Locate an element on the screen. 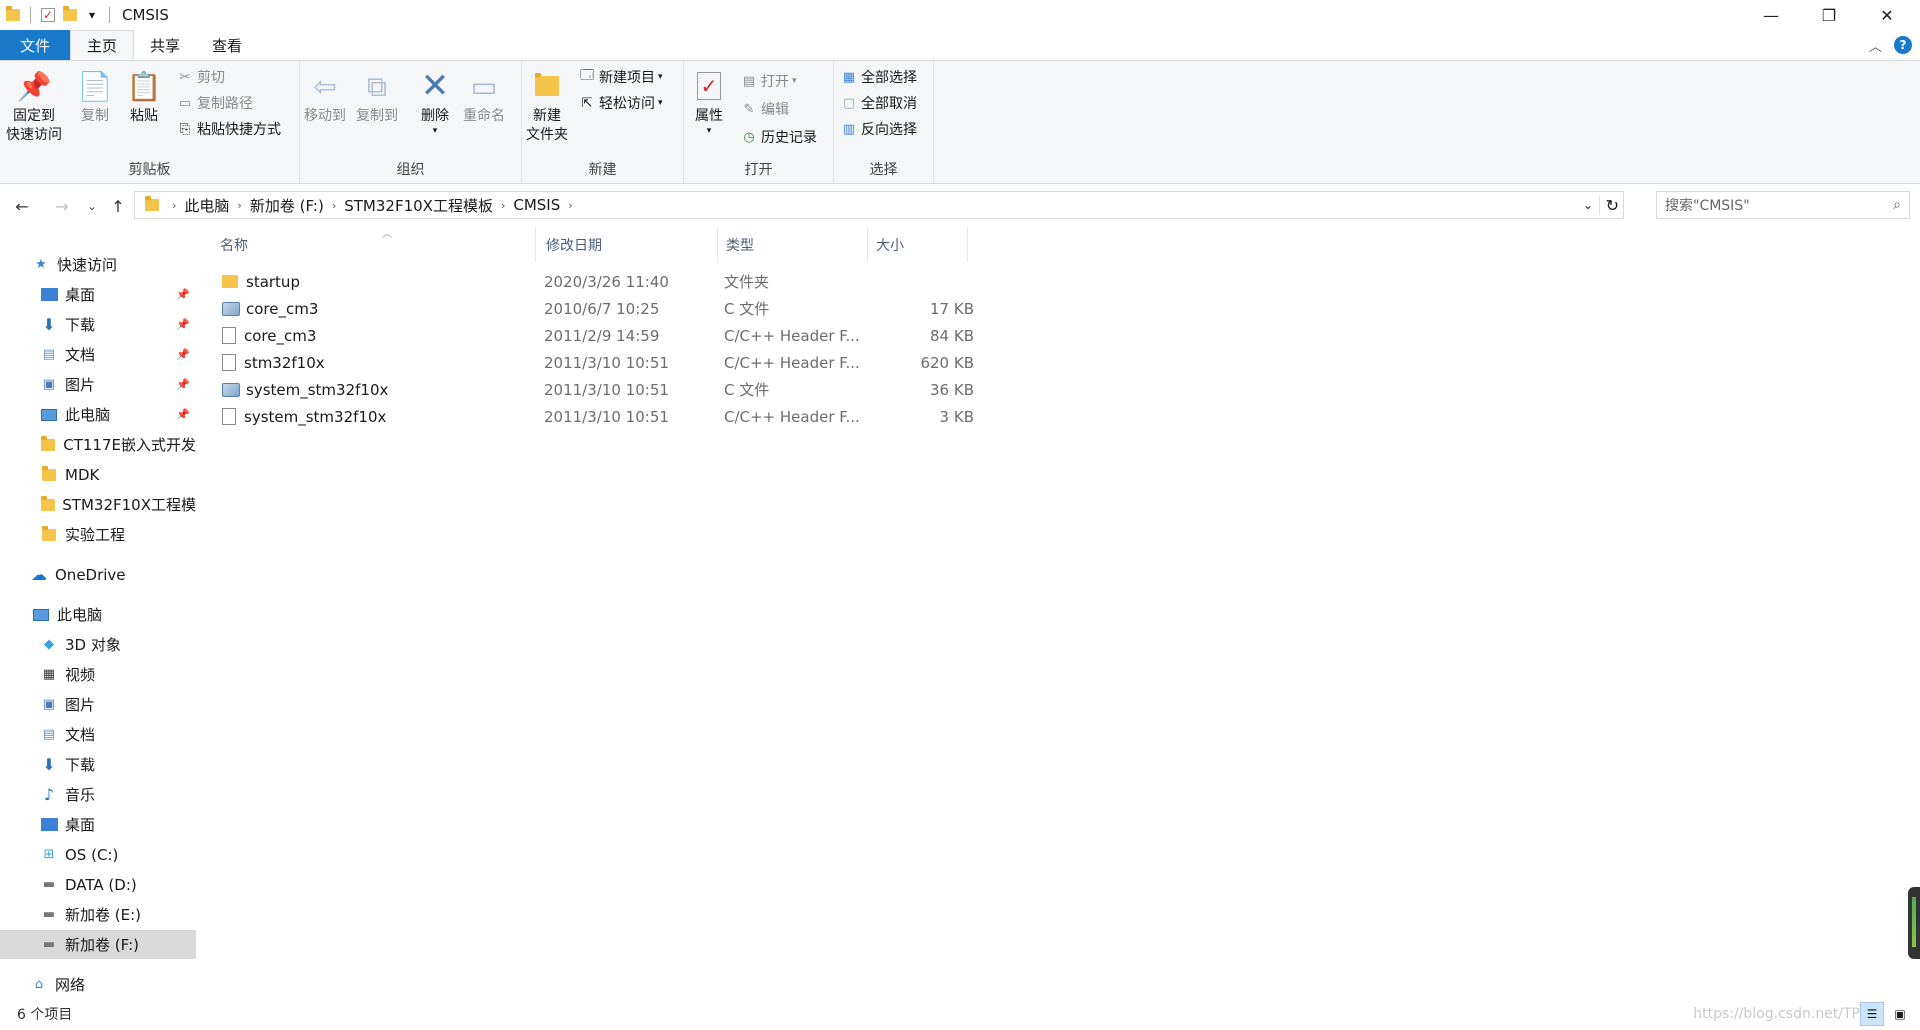 Image resolution: width=1920 pixels, height=1030 pixels. collapse-ribbon-icon: ︿ is located at coordinates (1875, 45).